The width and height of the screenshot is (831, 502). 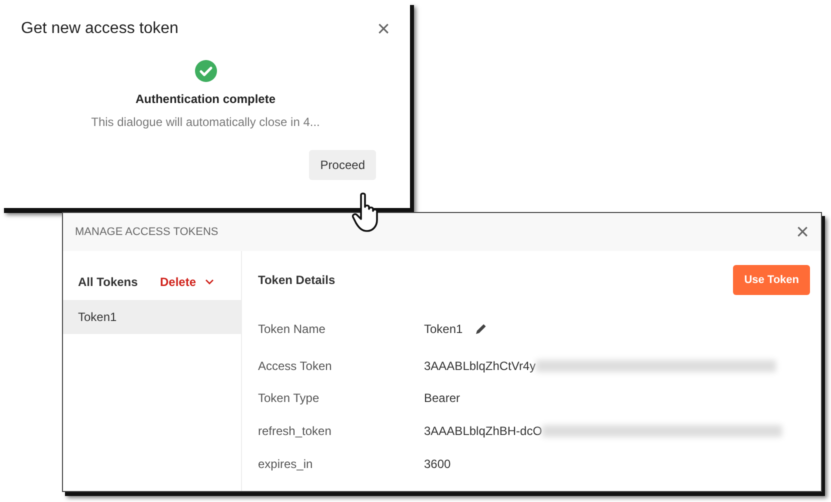 What do you see at coordinates (209, 282) in the screenshot?
I see `chevron-down-icon` at bounding box center [209, 282].